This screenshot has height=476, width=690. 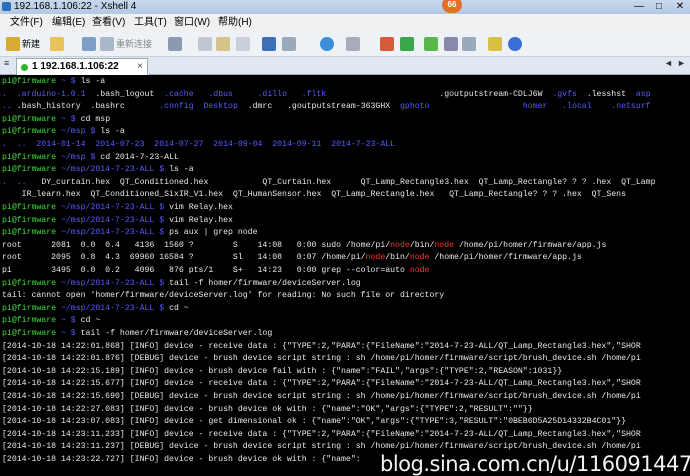 I want to click on terminal-text: .bash_logout, so click(x=127, y=94).